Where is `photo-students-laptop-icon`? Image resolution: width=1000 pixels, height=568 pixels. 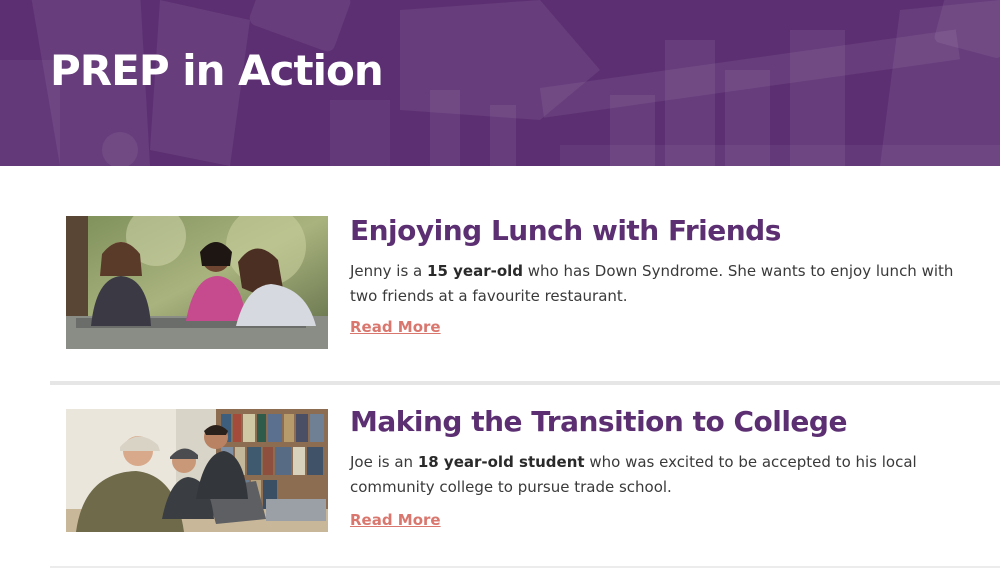 photo-students-laptop-icon is located at coordinates (197, 470).